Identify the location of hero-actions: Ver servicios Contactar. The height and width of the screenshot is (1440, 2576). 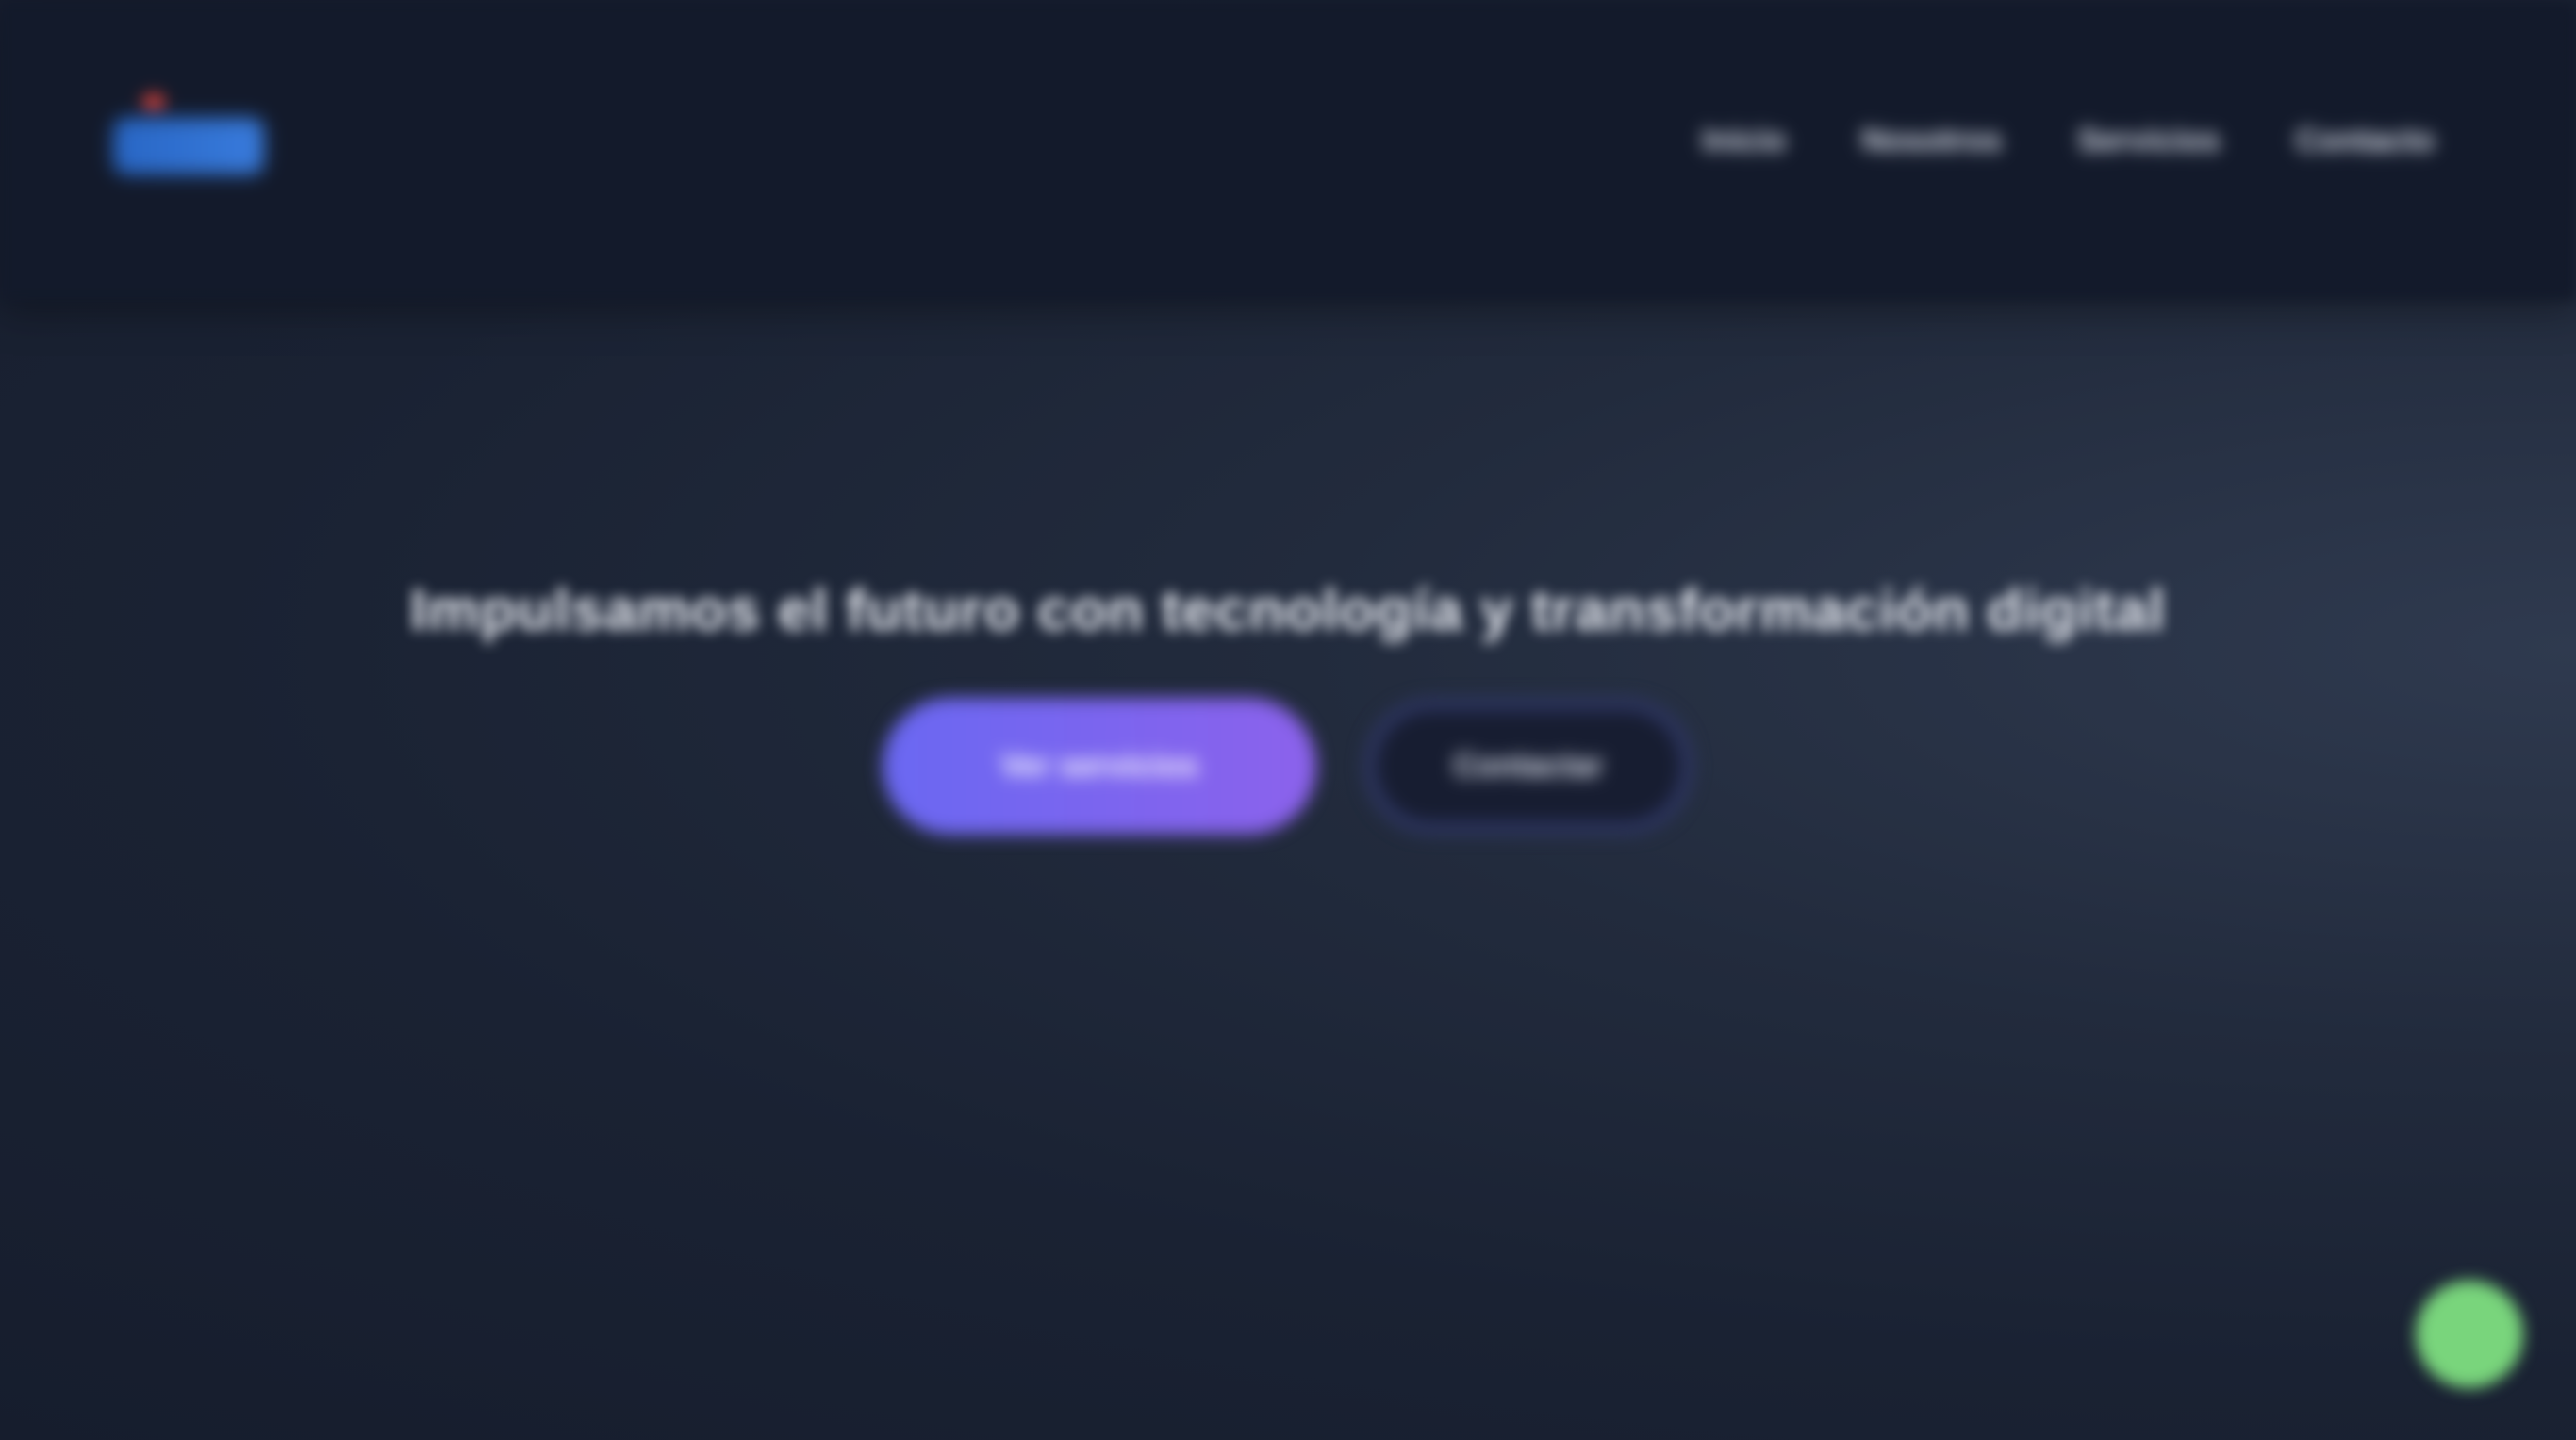
(1288, 766).